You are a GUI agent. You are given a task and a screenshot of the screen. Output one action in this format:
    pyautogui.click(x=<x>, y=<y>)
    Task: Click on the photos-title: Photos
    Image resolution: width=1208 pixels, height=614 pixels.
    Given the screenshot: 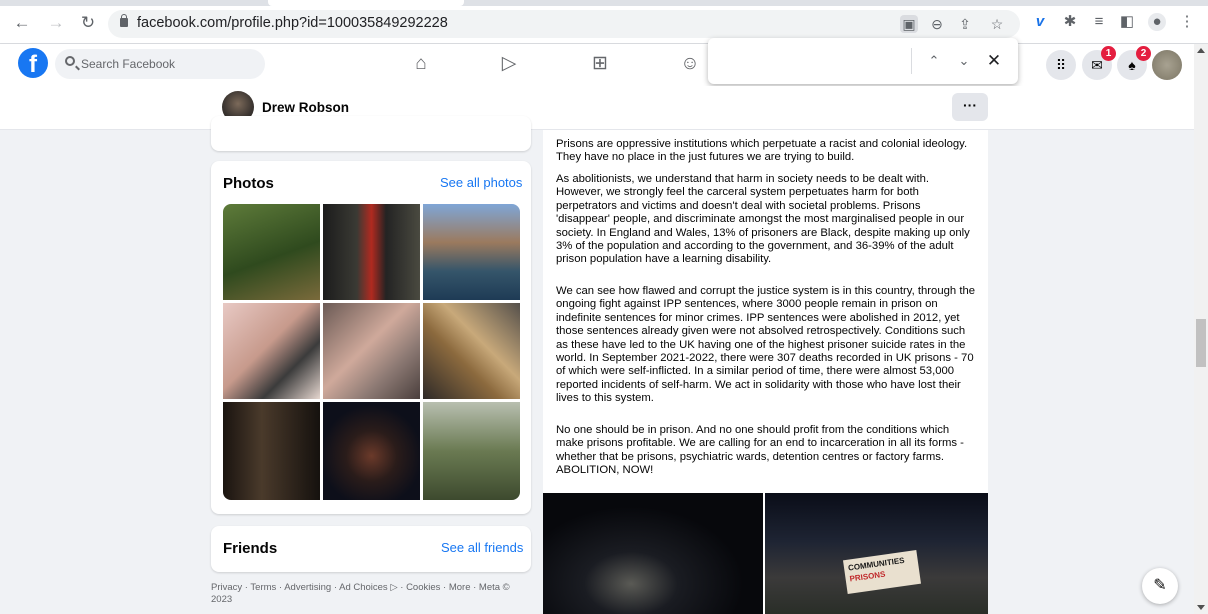 What is the action you would take?
    pyautogui.click(x=248, y=183)
    